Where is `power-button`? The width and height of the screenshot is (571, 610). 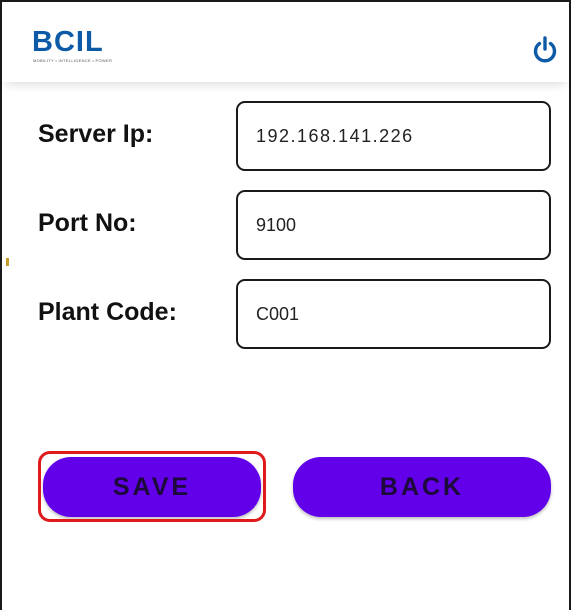 power-button is located at coordinates (545, 50).